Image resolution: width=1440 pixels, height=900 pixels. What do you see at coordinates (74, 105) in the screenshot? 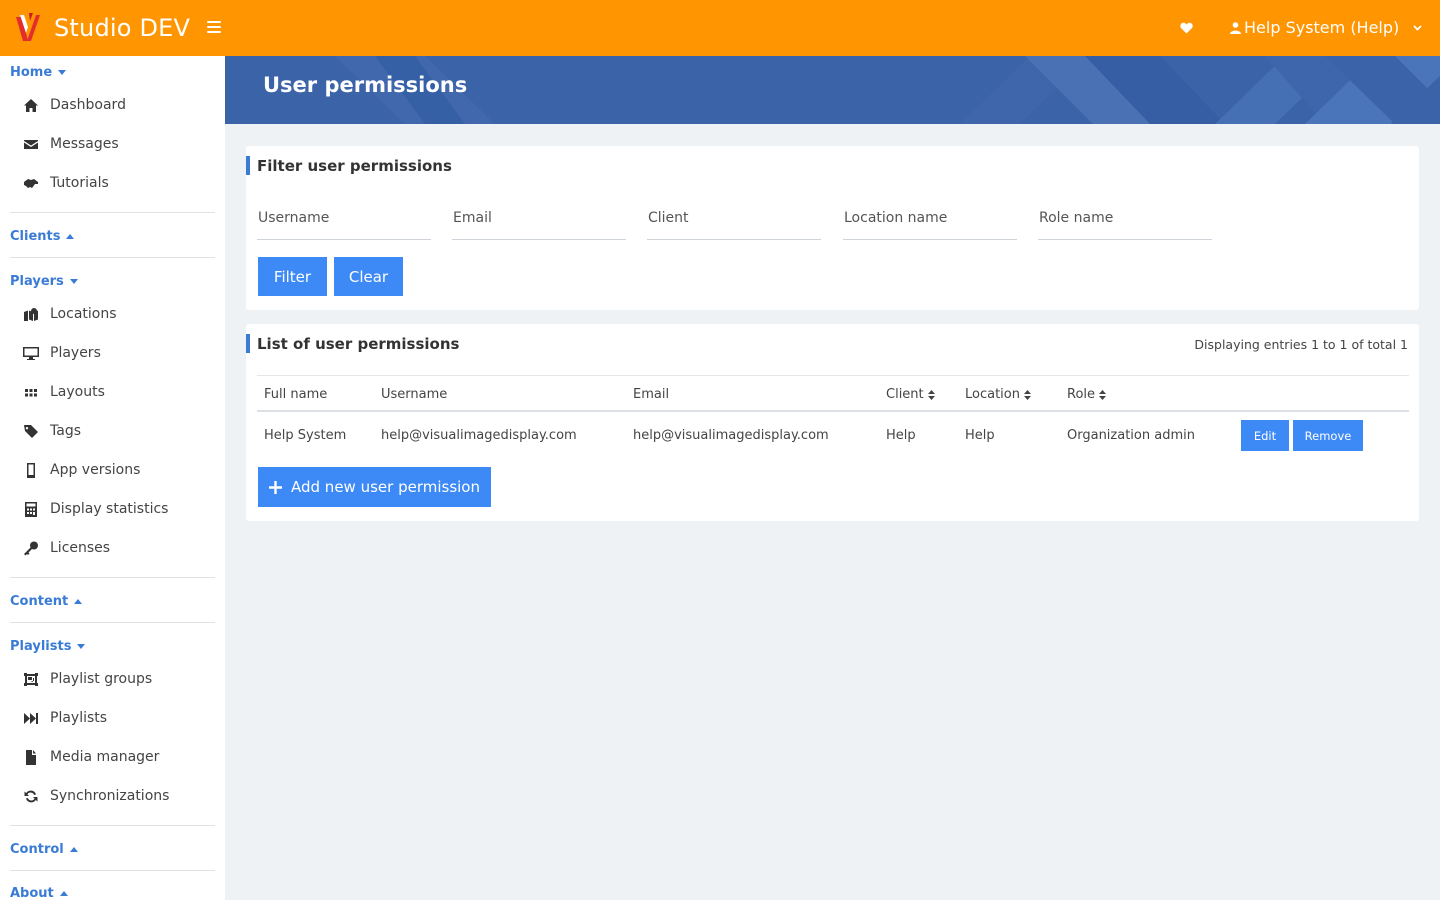
I see `sidebar-item-dashboard: Dashboard` at bounding box center [74, 105].